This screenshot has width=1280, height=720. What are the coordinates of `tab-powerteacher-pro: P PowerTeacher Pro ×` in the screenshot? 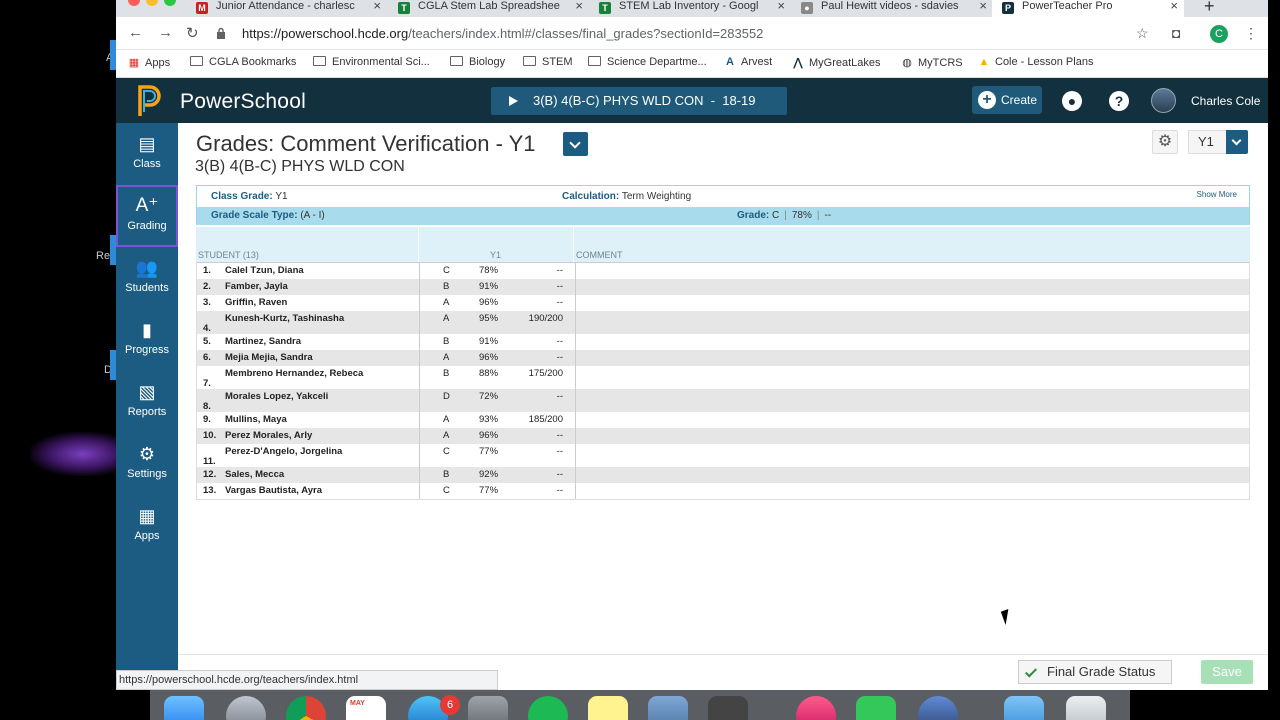 It's located at (1088, 8).